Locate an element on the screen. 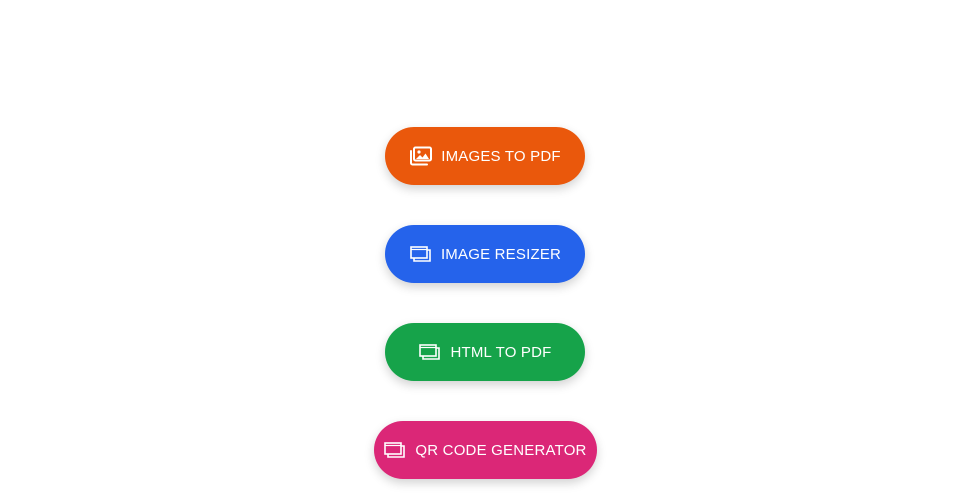 The image size is (973, 493). images-to-pdf-button: IMAGES TO PDF is located at coordinates (485, 156).